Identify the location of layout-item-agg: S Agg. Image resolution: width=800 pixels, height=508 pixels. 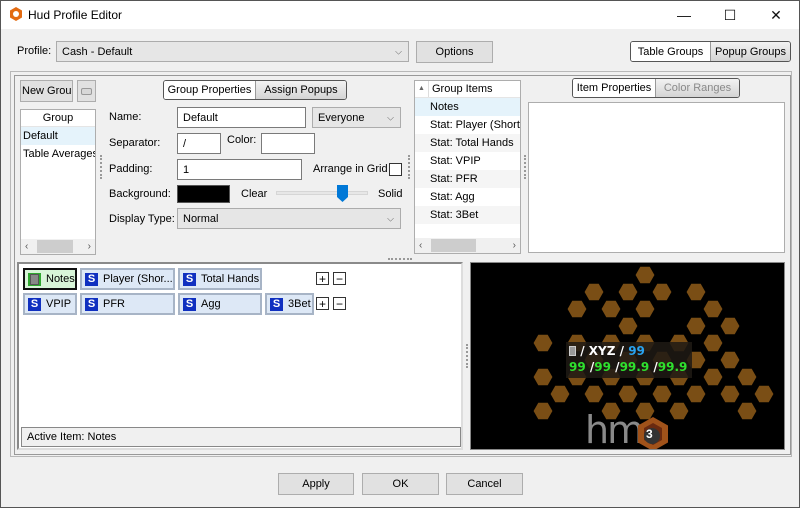
(220, 304).